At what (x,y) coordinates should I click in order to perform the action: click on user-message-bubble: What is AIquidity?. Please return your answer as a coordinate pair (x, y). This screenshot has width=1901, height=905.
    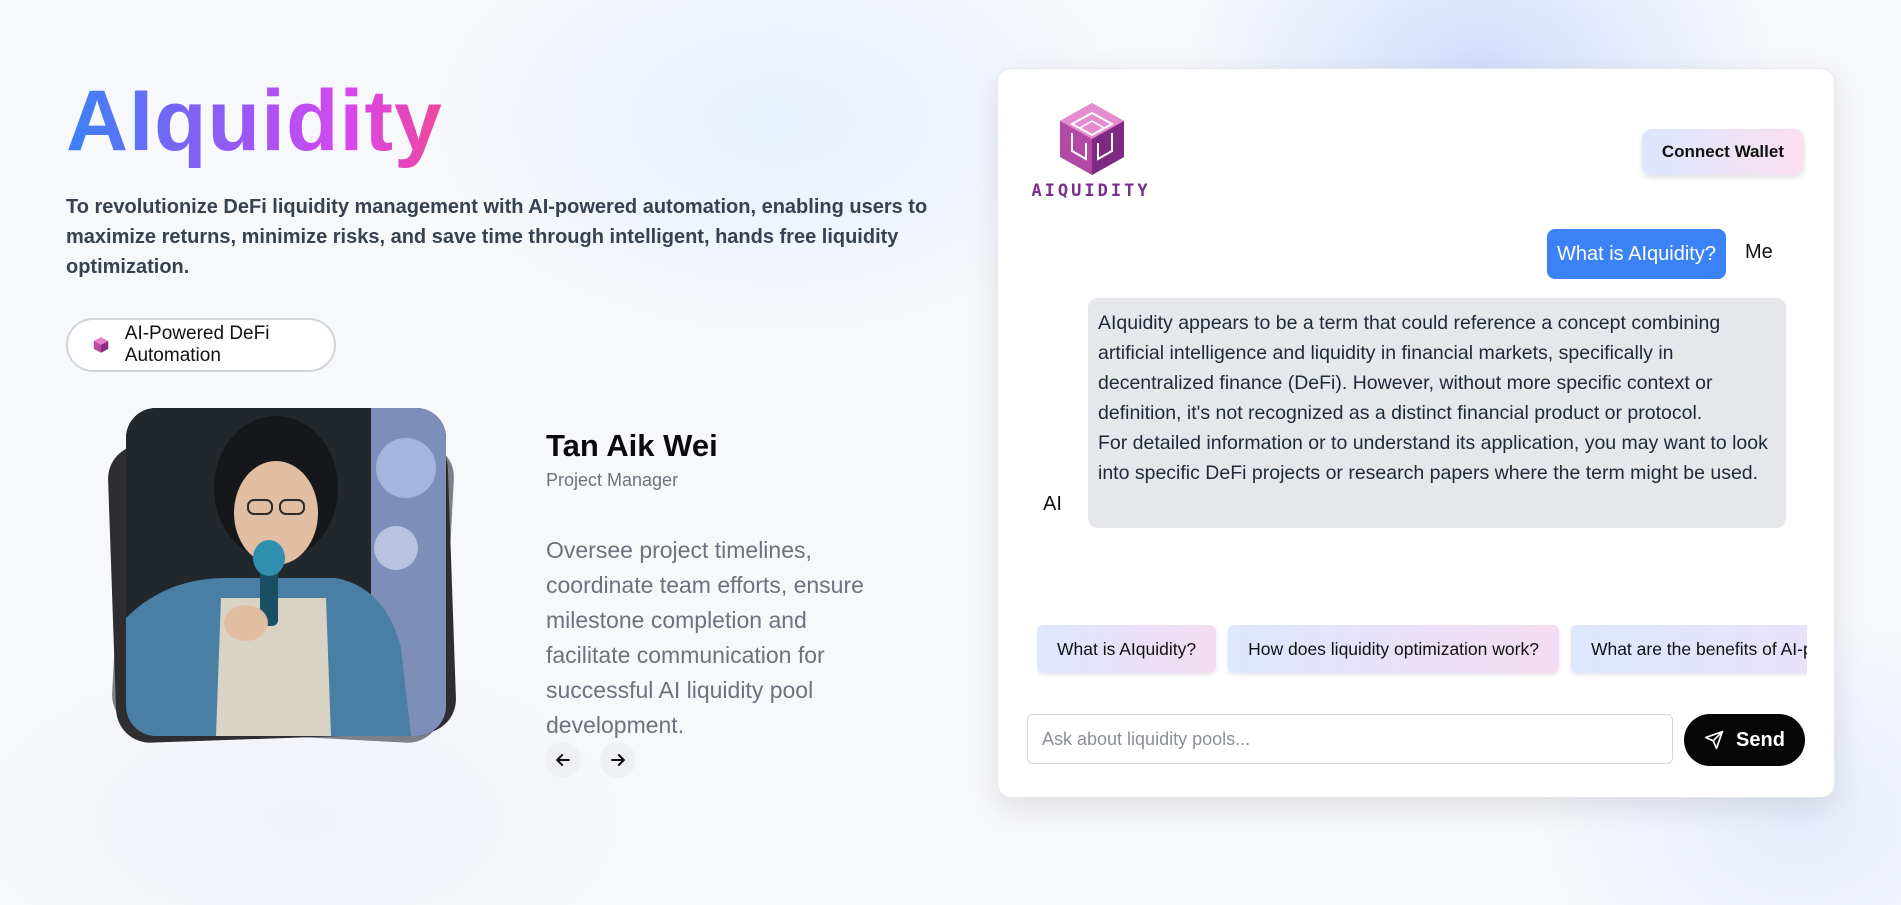
    Looking at the image, I should click on (1636, 254).